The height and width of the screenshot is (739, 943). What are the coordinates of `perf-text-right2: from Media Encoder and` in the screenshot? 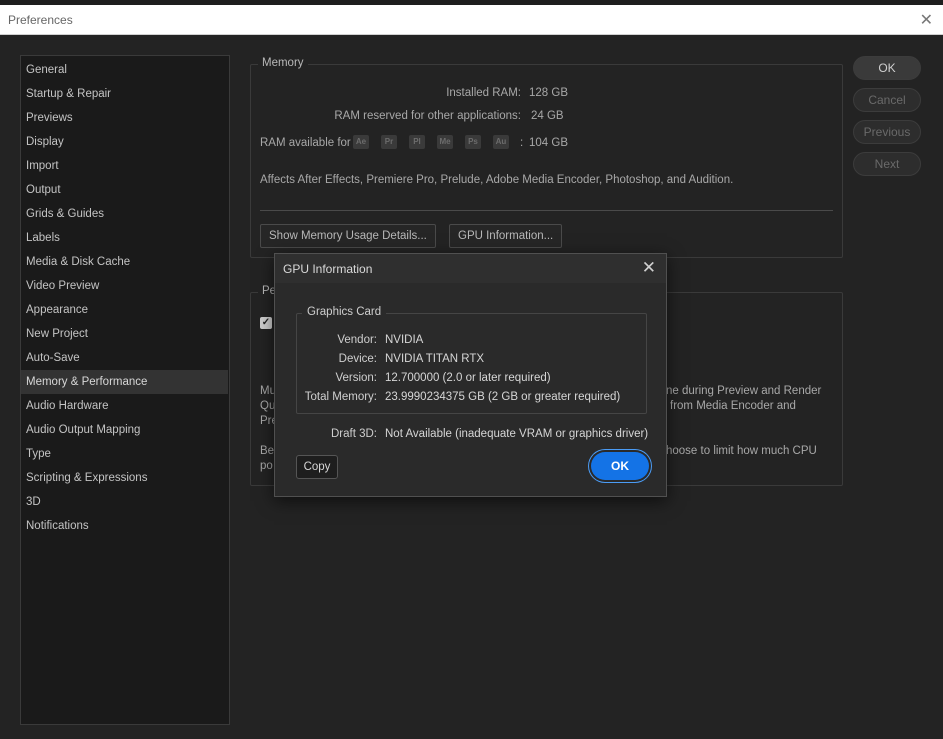 It's located at (733, 406).